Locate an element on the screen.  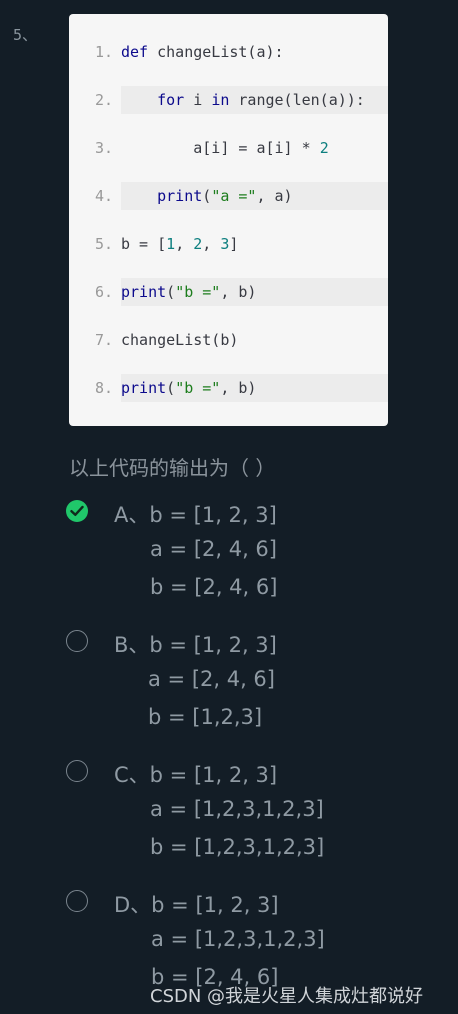
code-line: 3. a[i] = a[i] * 2 is located at coordinates (228, 148).